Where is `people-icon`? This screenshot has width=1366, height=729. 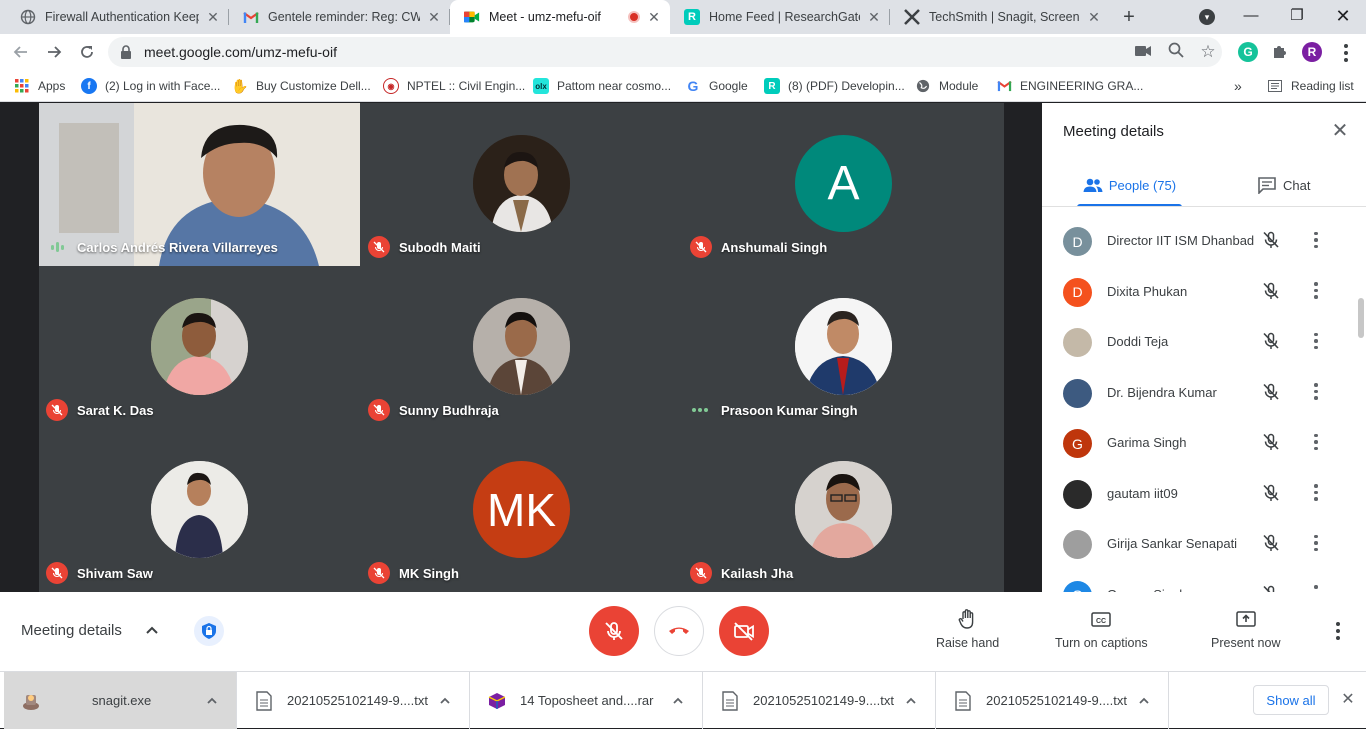
people-icon is located at coordinates (1093, 185).